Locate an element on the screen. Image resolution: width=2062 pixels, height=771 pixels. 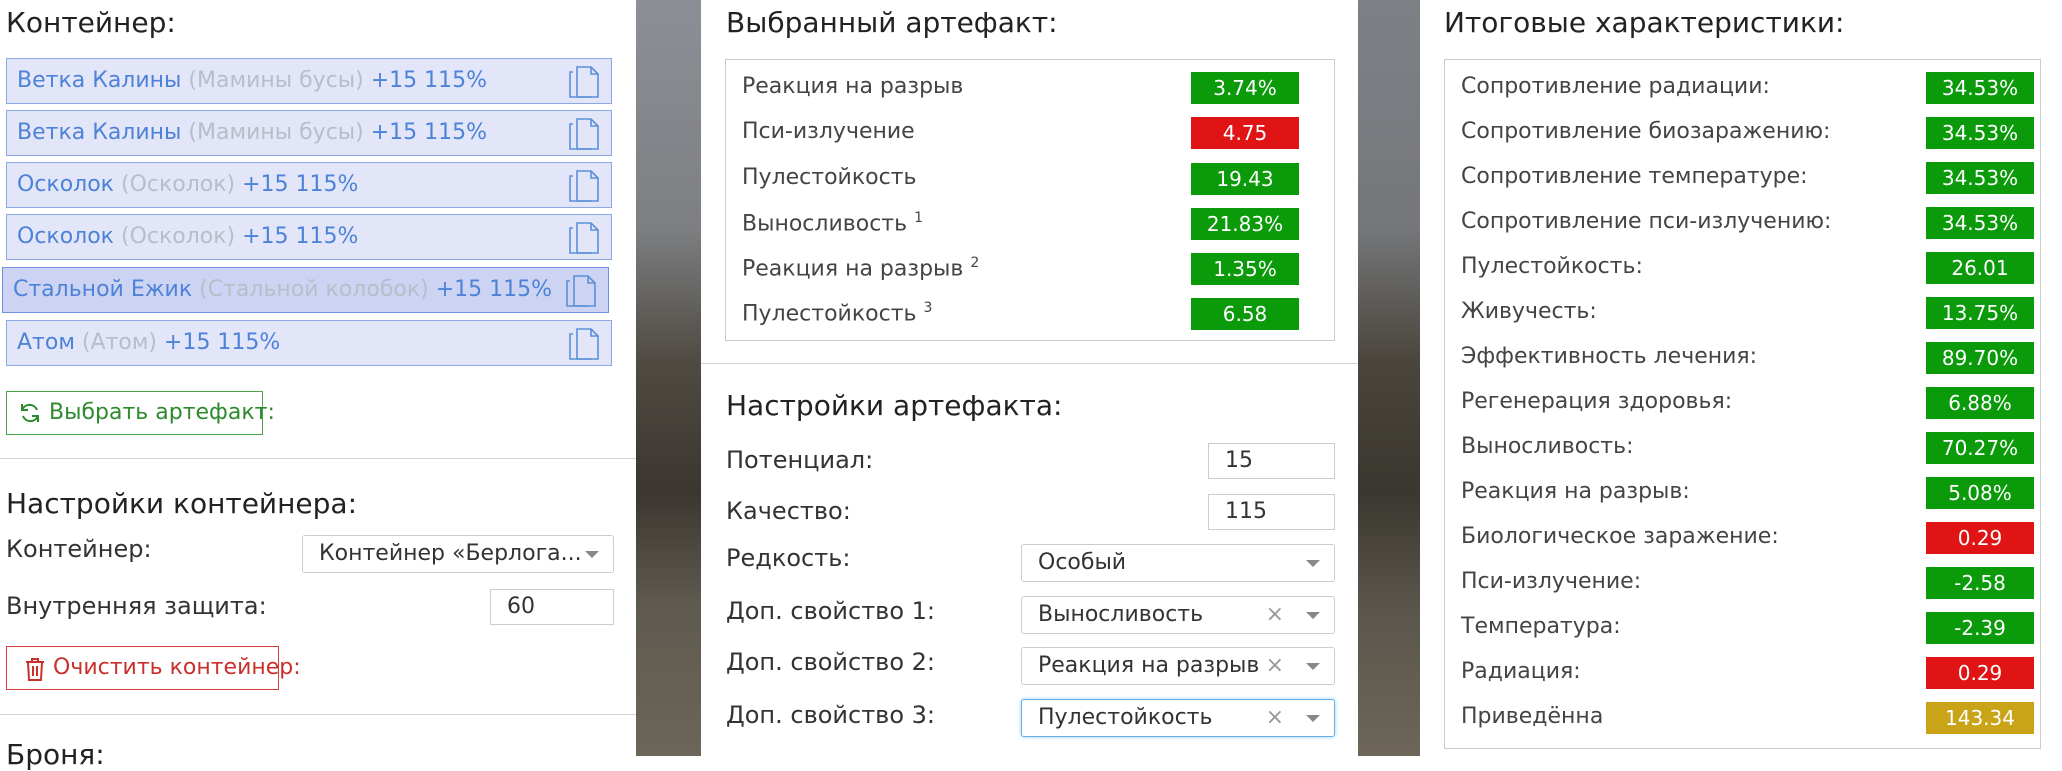
clear-container-button: Очистить контейнер: is located at coordinates (153, 668).